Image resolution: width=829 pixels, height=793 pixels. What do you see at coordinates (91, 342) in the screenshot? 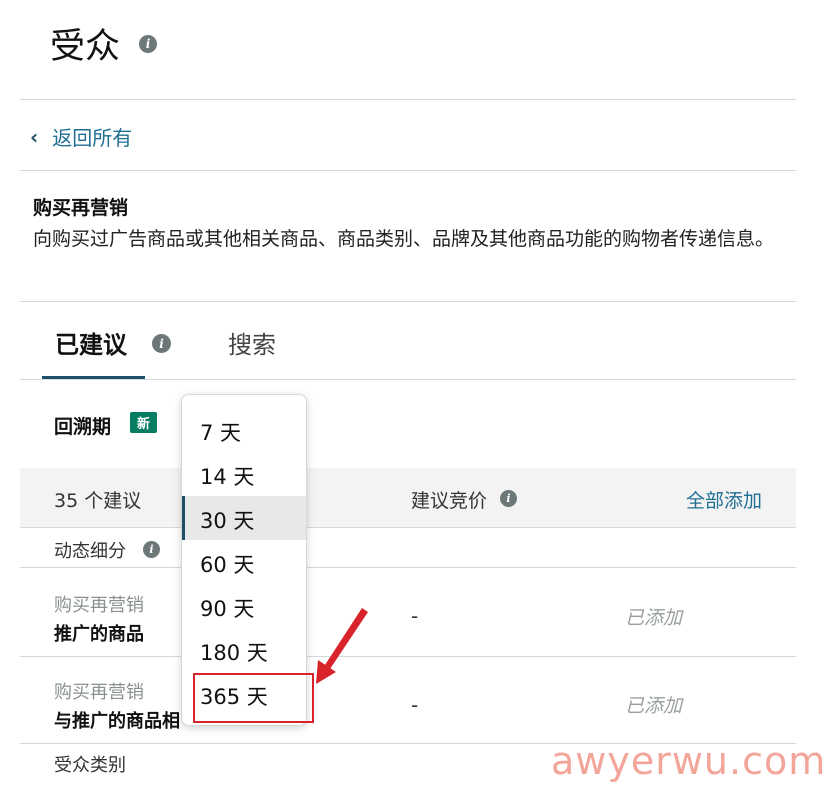
I see `tab-suggested: 已建议` at bounding box center [91, 342].